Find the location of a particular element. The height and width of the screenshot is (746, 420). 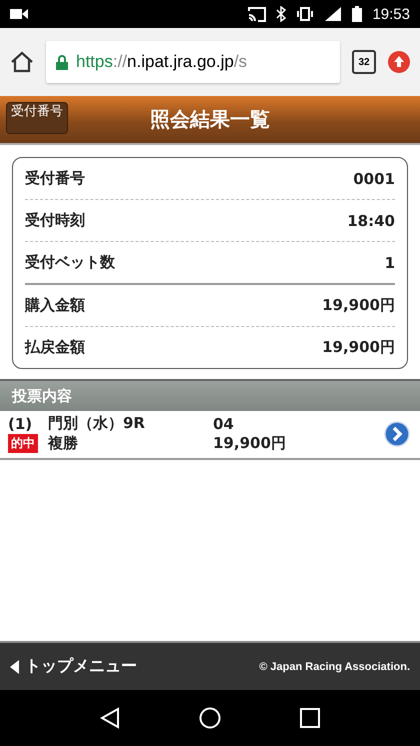

field-label: 受付時刻 is located at coordinates (55, 220).